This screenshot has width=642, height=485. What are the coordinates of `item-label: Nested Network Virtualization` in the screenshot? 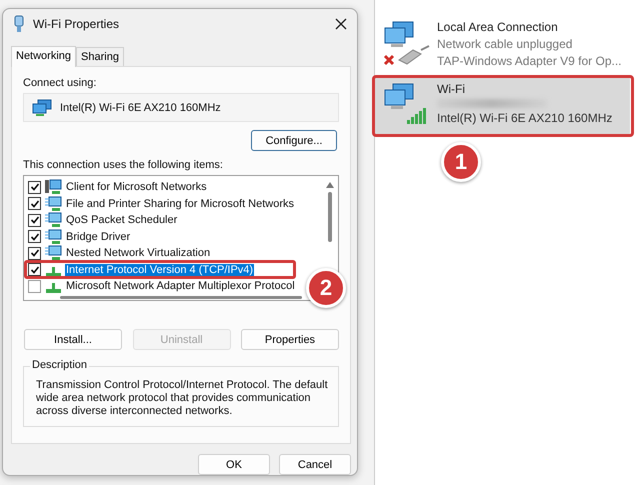 It's located at (138, 253).